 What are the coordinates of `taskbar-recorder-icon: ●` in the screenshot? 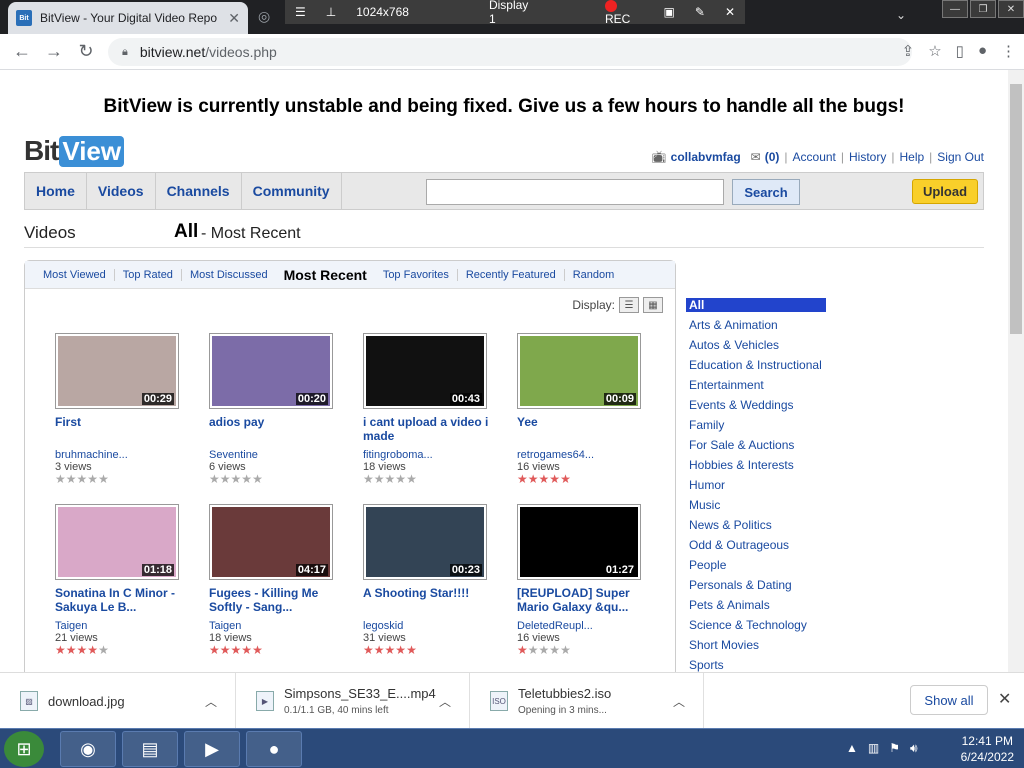 It's located at (274, 749).